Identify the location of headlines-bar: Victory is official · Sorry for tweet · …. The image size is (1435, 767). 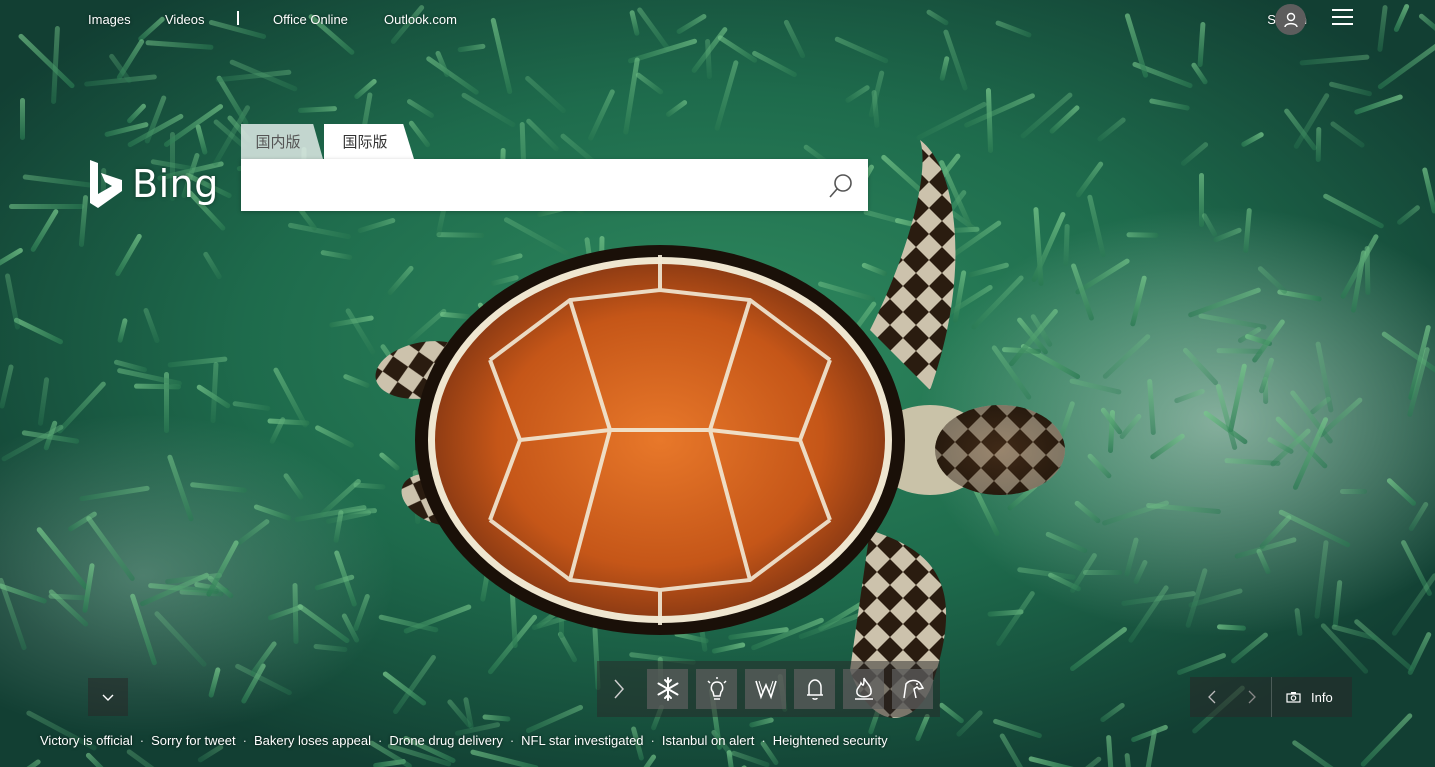
(464, 740).